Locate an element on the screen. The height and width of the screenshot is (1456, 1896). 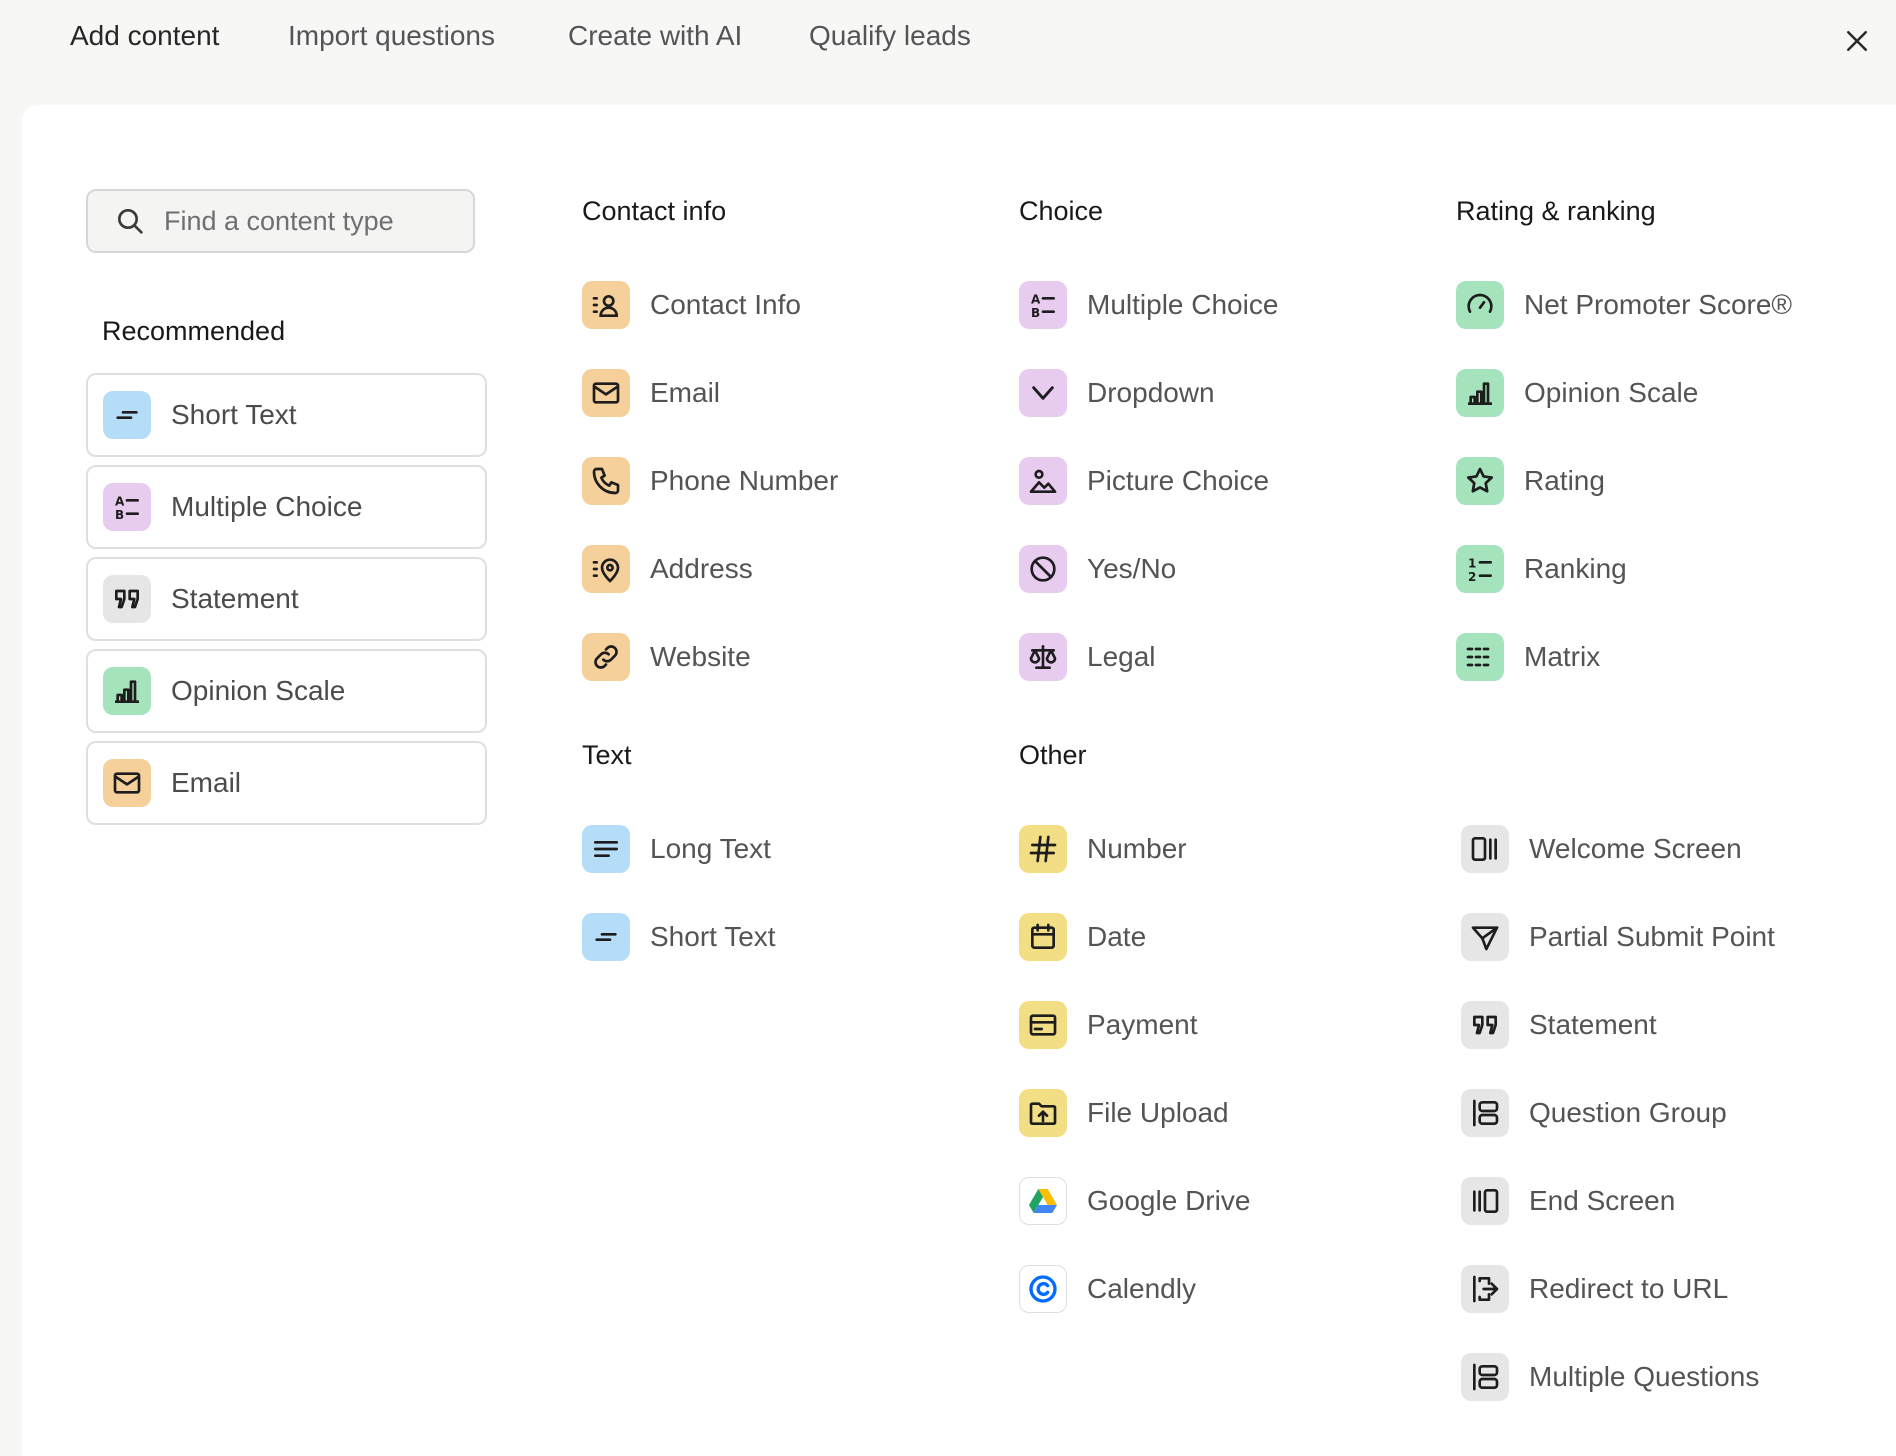
tab-import-questions: Import questions is located at coordinates (391, 36).